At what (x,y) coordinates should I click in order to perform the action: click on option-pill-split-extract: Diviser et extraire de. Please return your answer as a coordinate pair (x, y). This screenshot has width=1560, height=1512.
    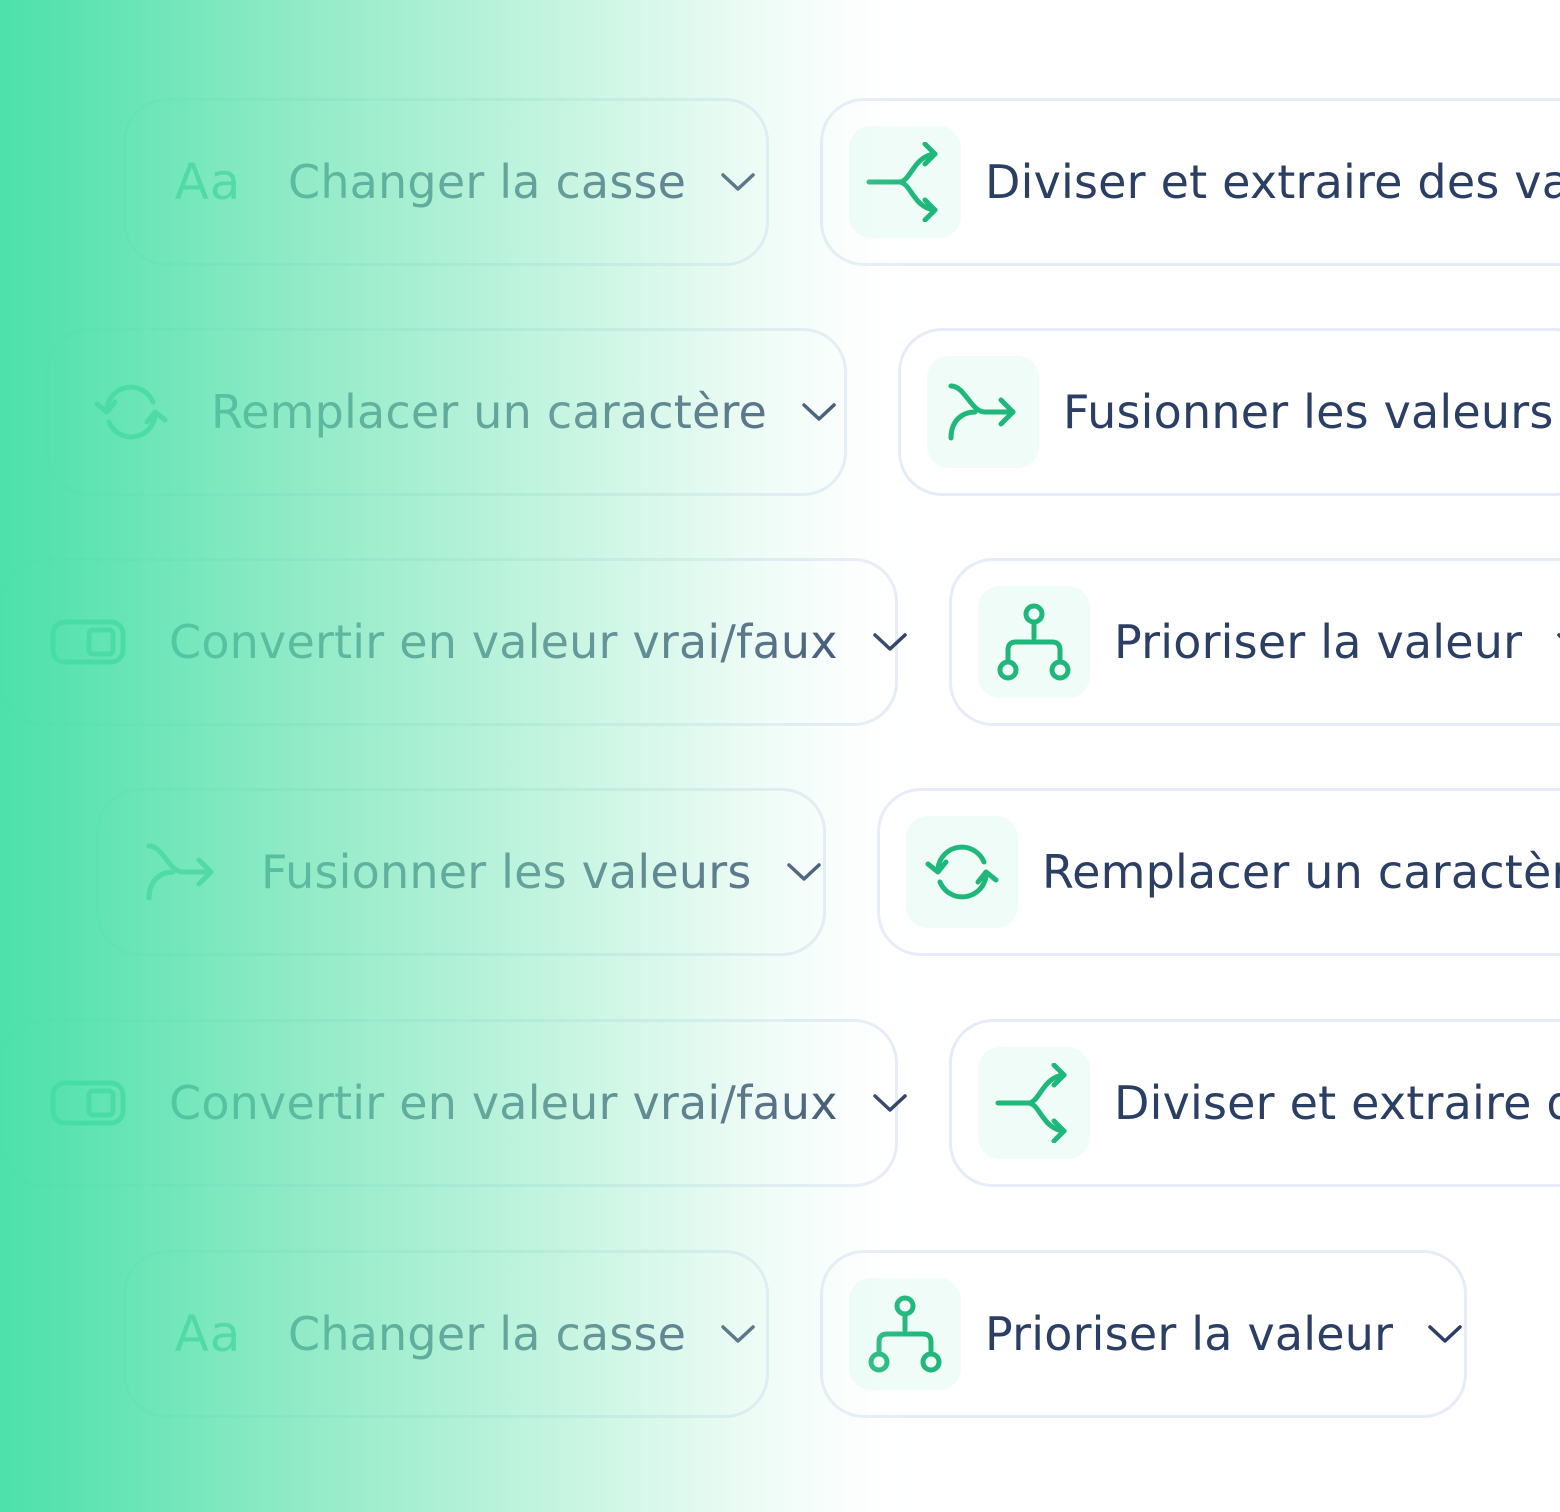
    Looking at the image, I should click on (1254, 1103).